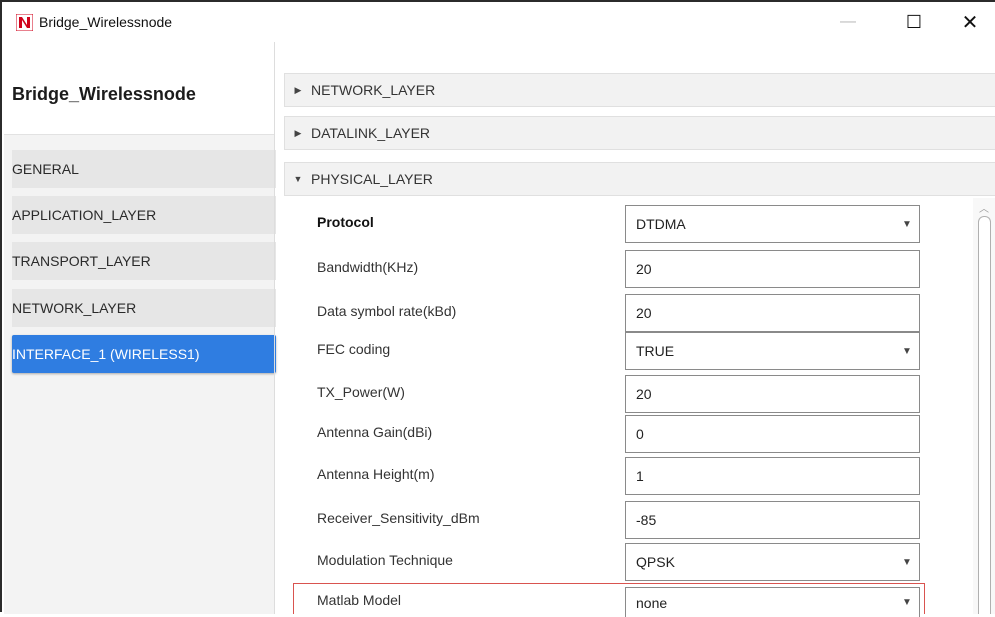  What do you see at coordinates (772, 224) in the screenshot?
I see `protocol-dropdown: DTDMA ▼` at bounding box center [772, 224].